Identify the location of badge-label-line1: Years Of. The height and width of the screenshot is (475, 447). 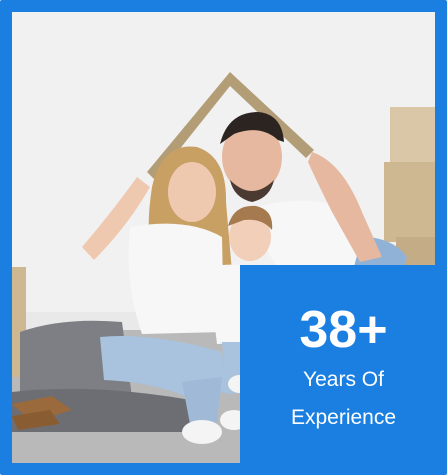
(343, 379).